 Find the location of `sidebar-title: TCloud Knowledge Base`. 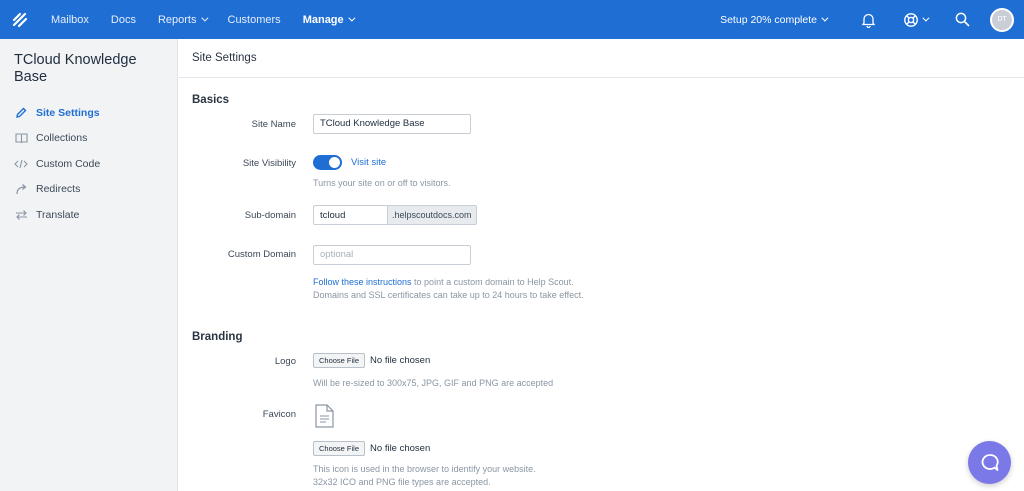

sidebar-title: TCloud Knowledge Base is located at coordinates (75, 68).